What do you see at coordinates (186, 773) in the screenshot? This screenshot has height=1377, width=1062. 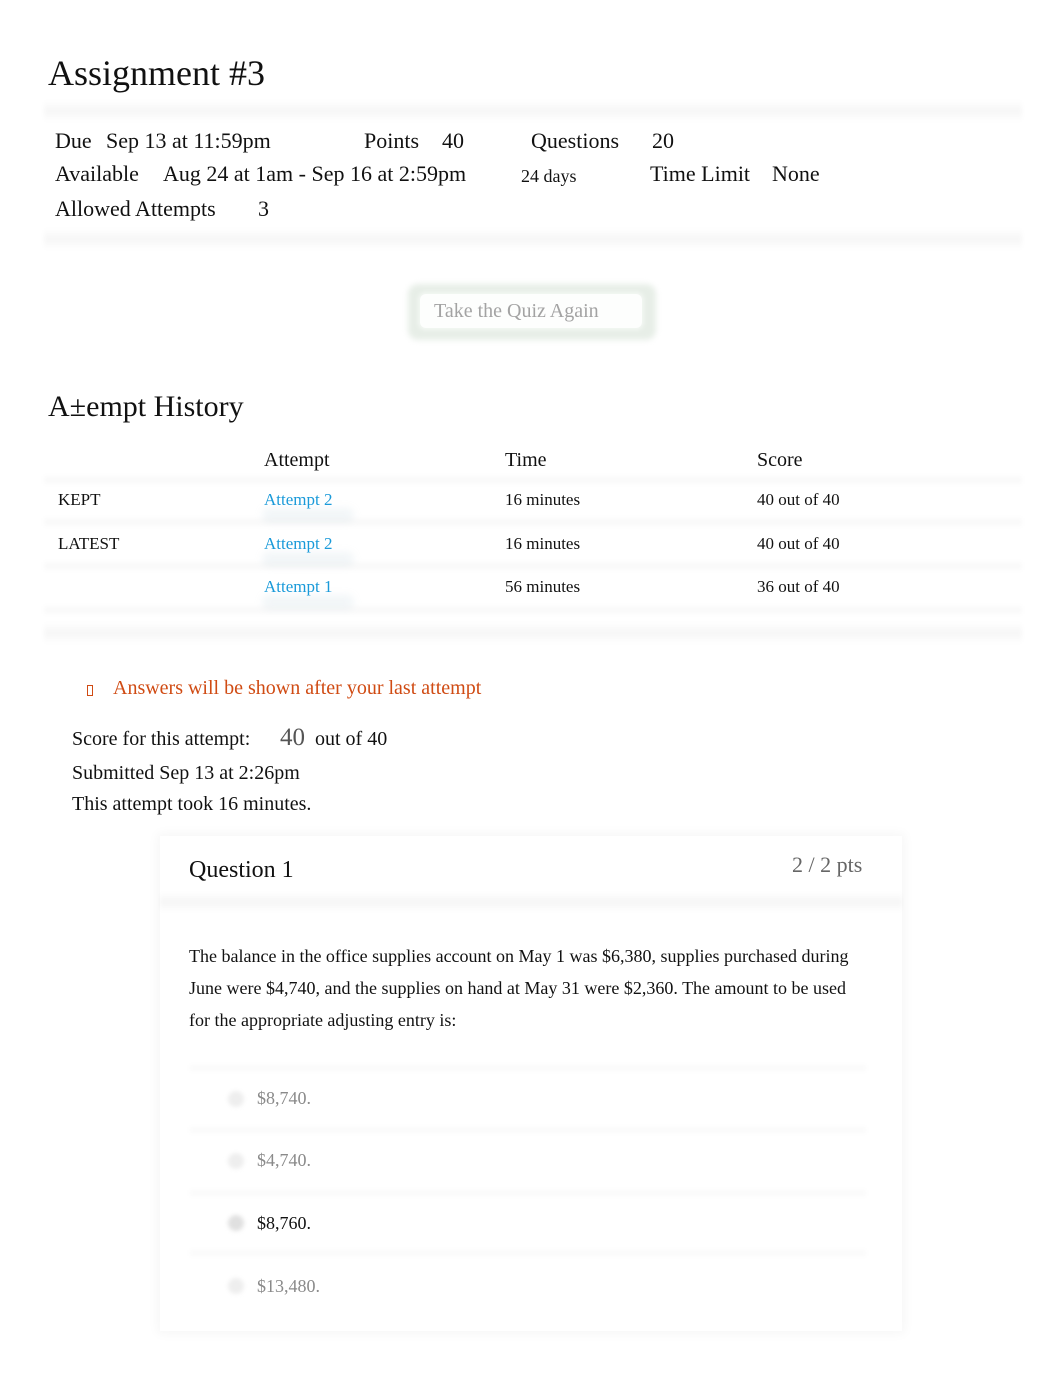 I see `submitted-time: Submitted Sep 13 at 2:26pm` at bounding box center [186, 773].